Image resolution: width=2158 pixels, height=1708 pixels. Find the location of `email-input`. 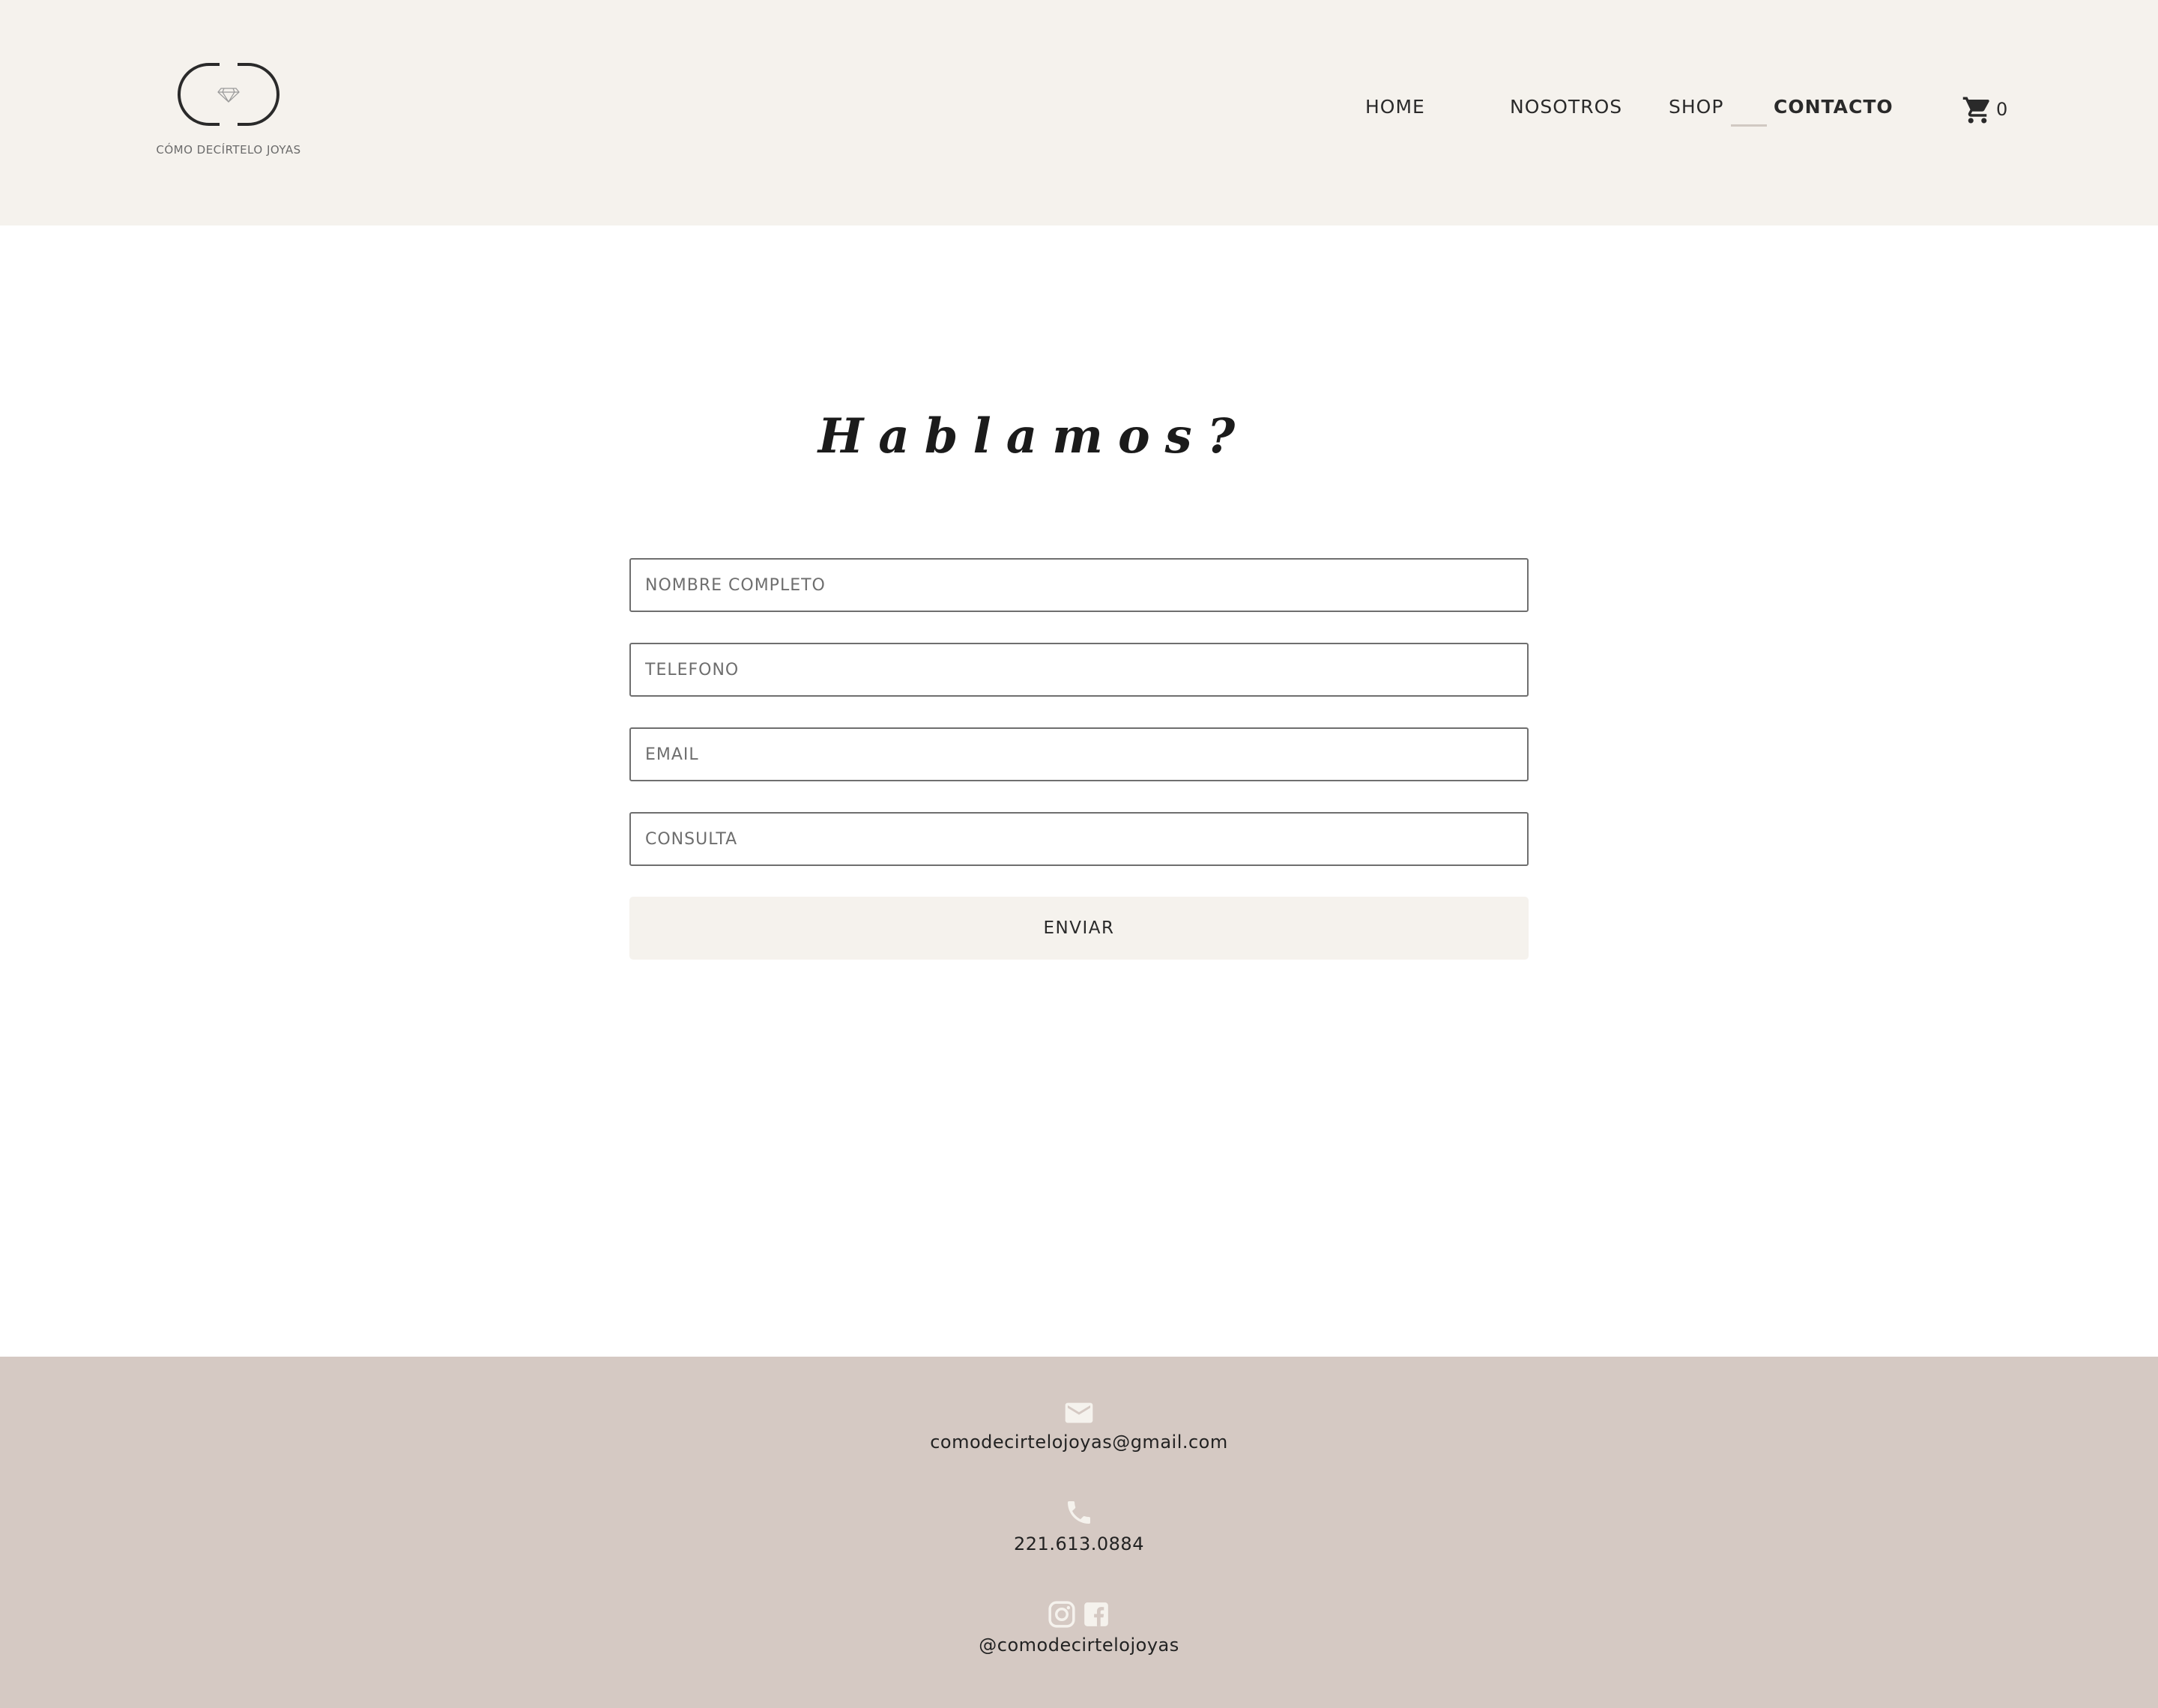

email-input is located at coordinates (1079, 754).